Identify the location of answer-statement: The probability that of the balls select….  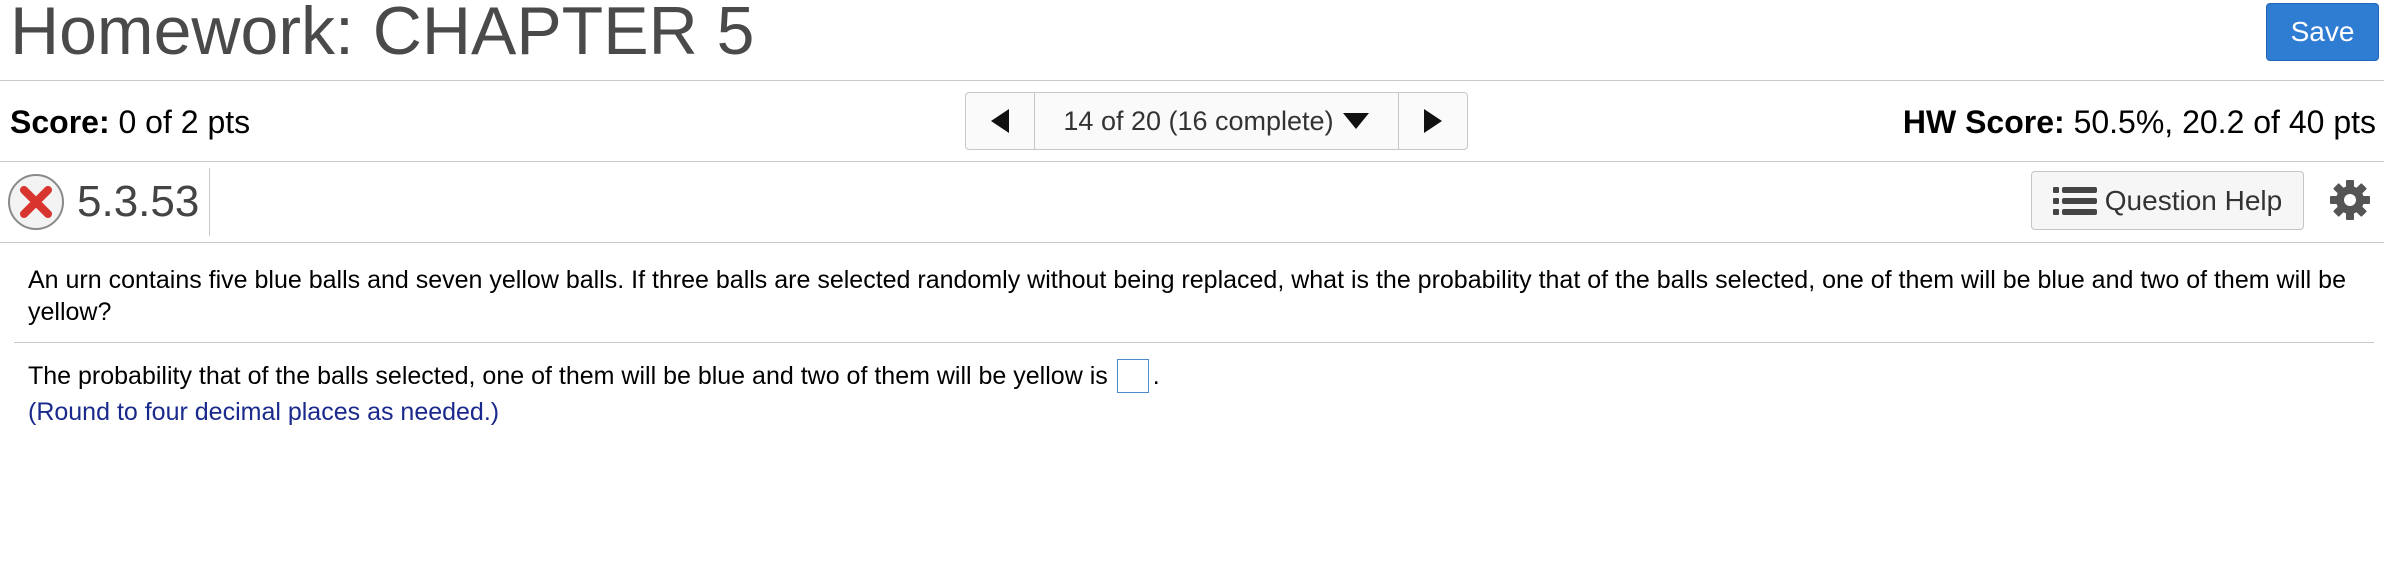
(594, 376).